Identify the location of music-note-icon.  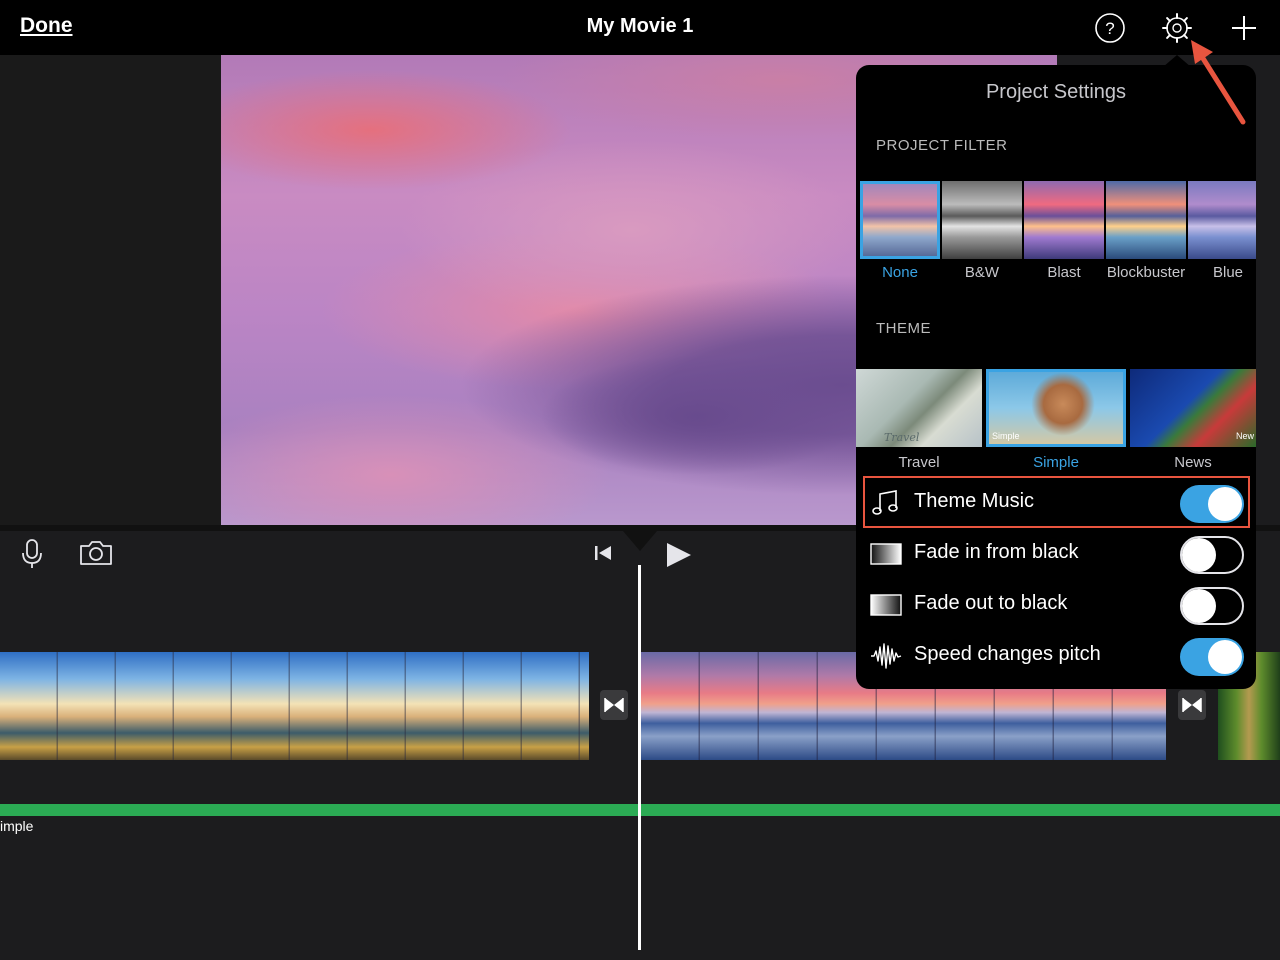
(886, 503).